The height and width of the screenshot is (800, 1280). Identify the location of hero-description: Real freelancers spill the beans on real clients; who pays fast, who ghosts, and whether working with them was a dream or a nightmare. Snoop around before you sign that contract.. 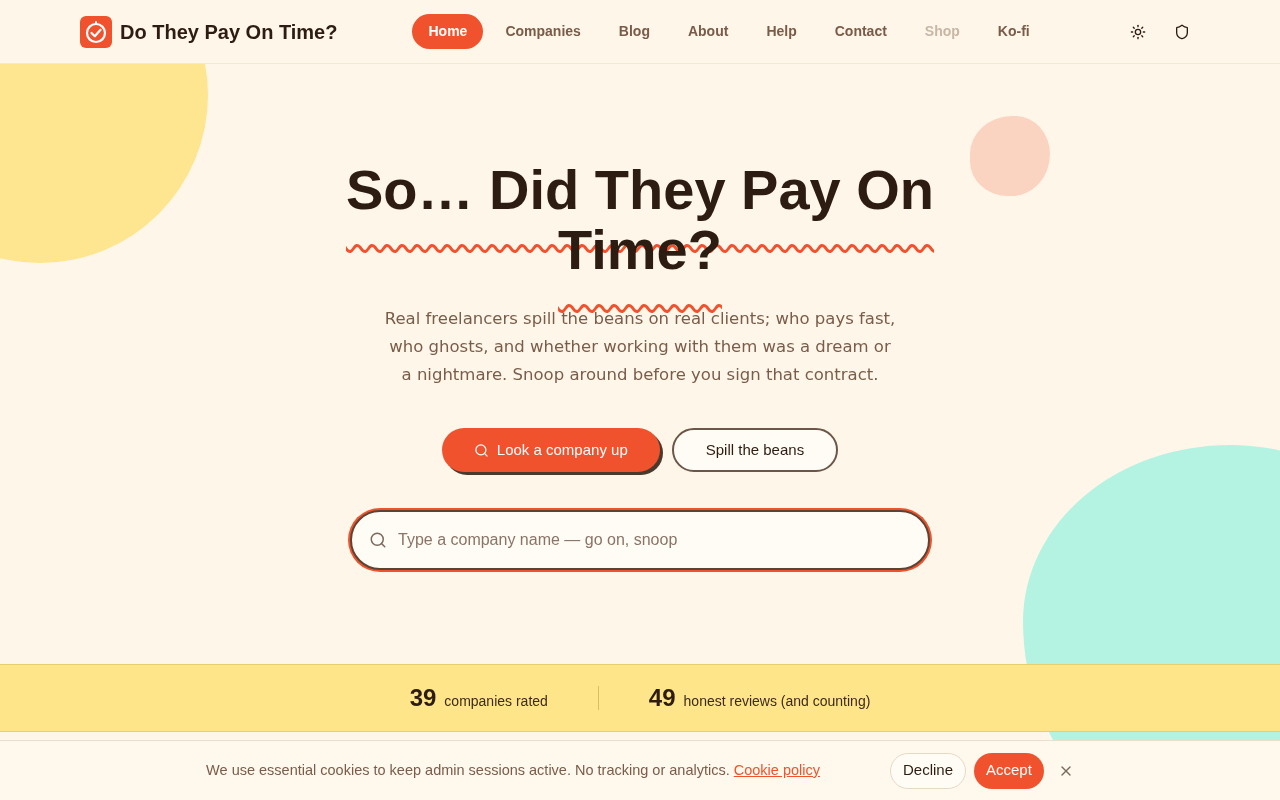
(640, 347).